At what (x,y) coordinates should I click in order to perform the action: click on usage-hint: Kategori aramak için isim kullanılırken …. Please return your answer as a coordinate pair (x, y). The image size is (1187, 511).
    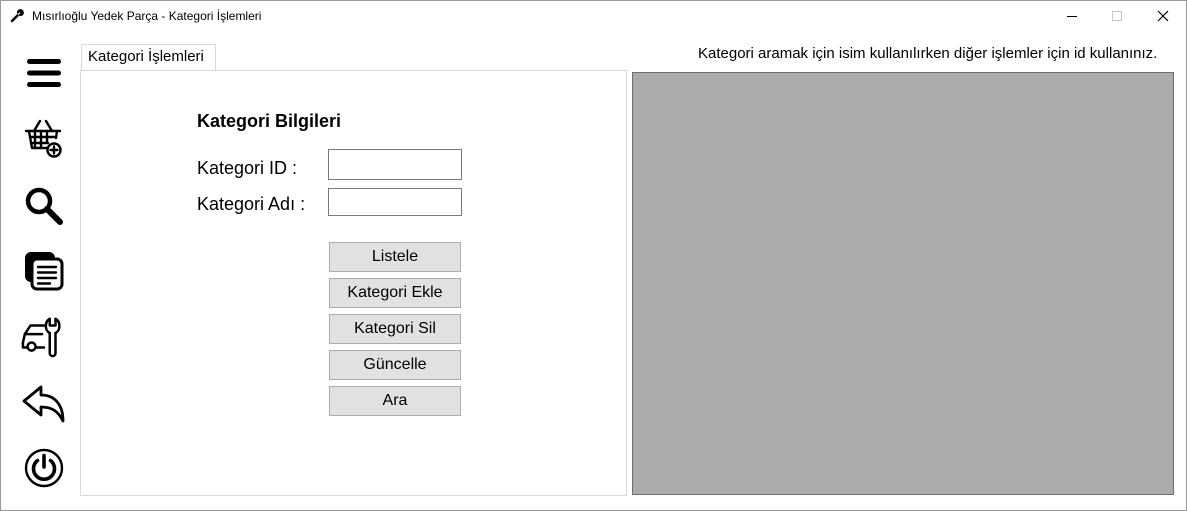
    Looking at the image, I should click on (928, 53).